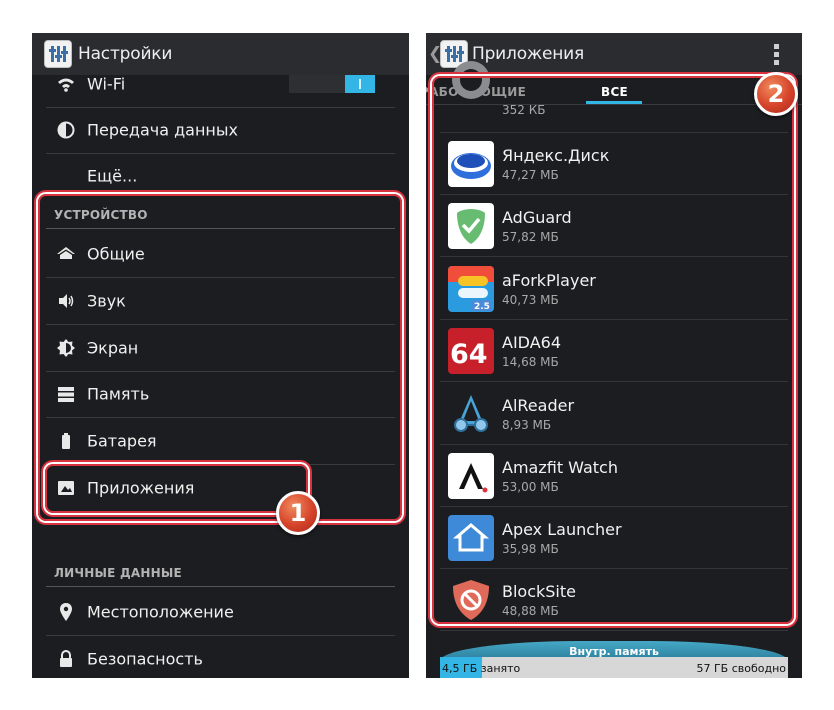  Describe the element at coordinates (332, 84) in the screenshot. I see `wifi-toggle` at that location.